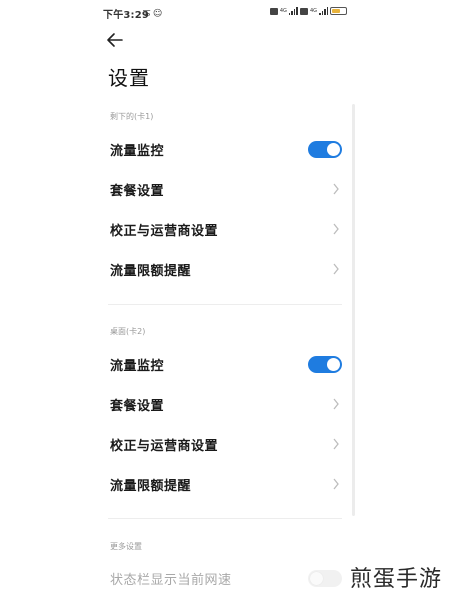 The height and width of the screenshot is (600, 450). What do you see at coordinates (303, 11) in the screenshot?
I see `sim2-icon` at bounding box center [303, 11].